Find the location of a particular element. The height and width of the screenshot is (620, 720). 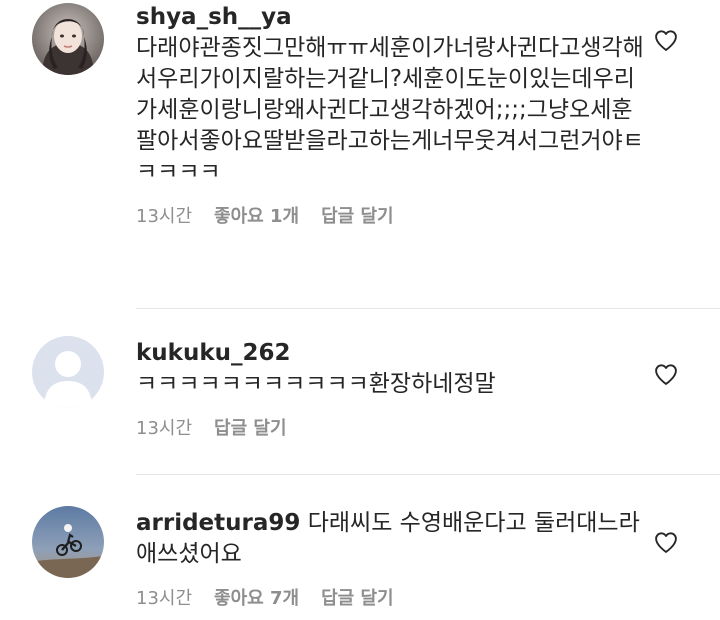

default-avatar-icon is located at coordinates (68, 372).